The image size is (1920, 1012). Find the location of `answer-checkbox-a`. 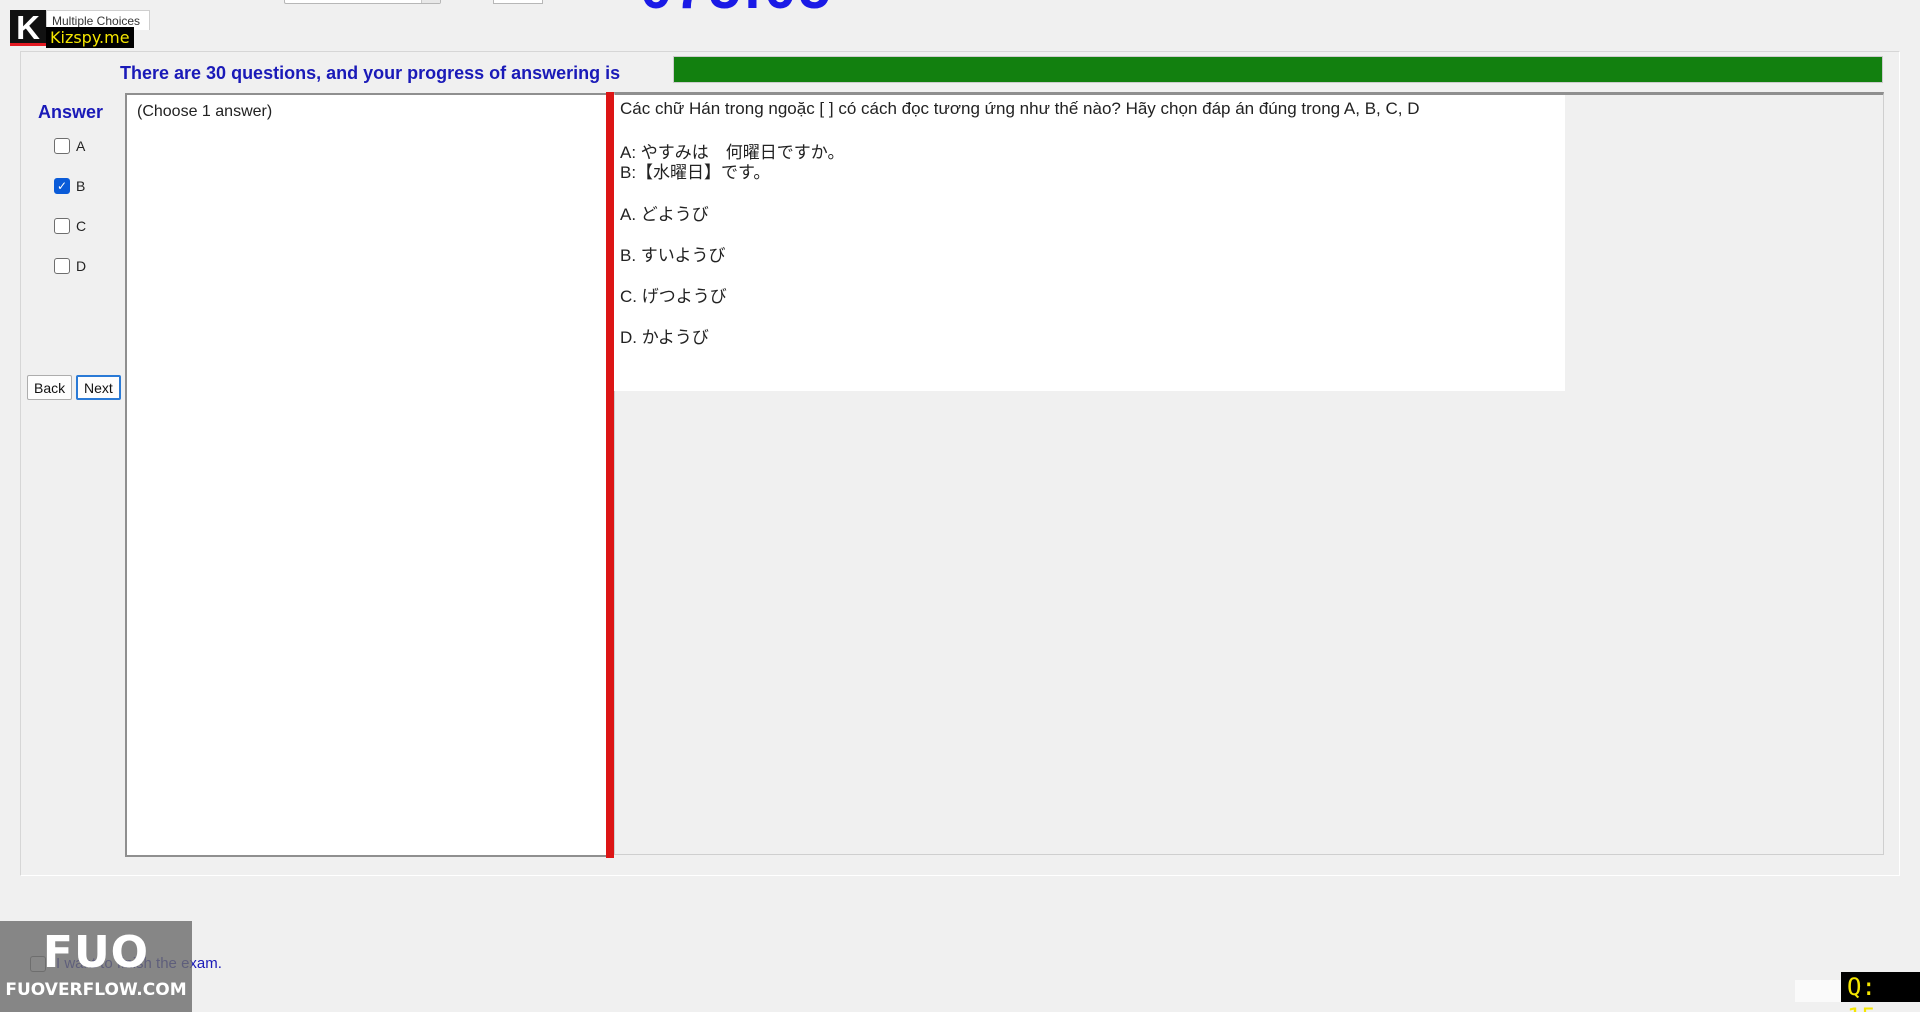

answer-checkbox-a is located at coordinates (62, 146).